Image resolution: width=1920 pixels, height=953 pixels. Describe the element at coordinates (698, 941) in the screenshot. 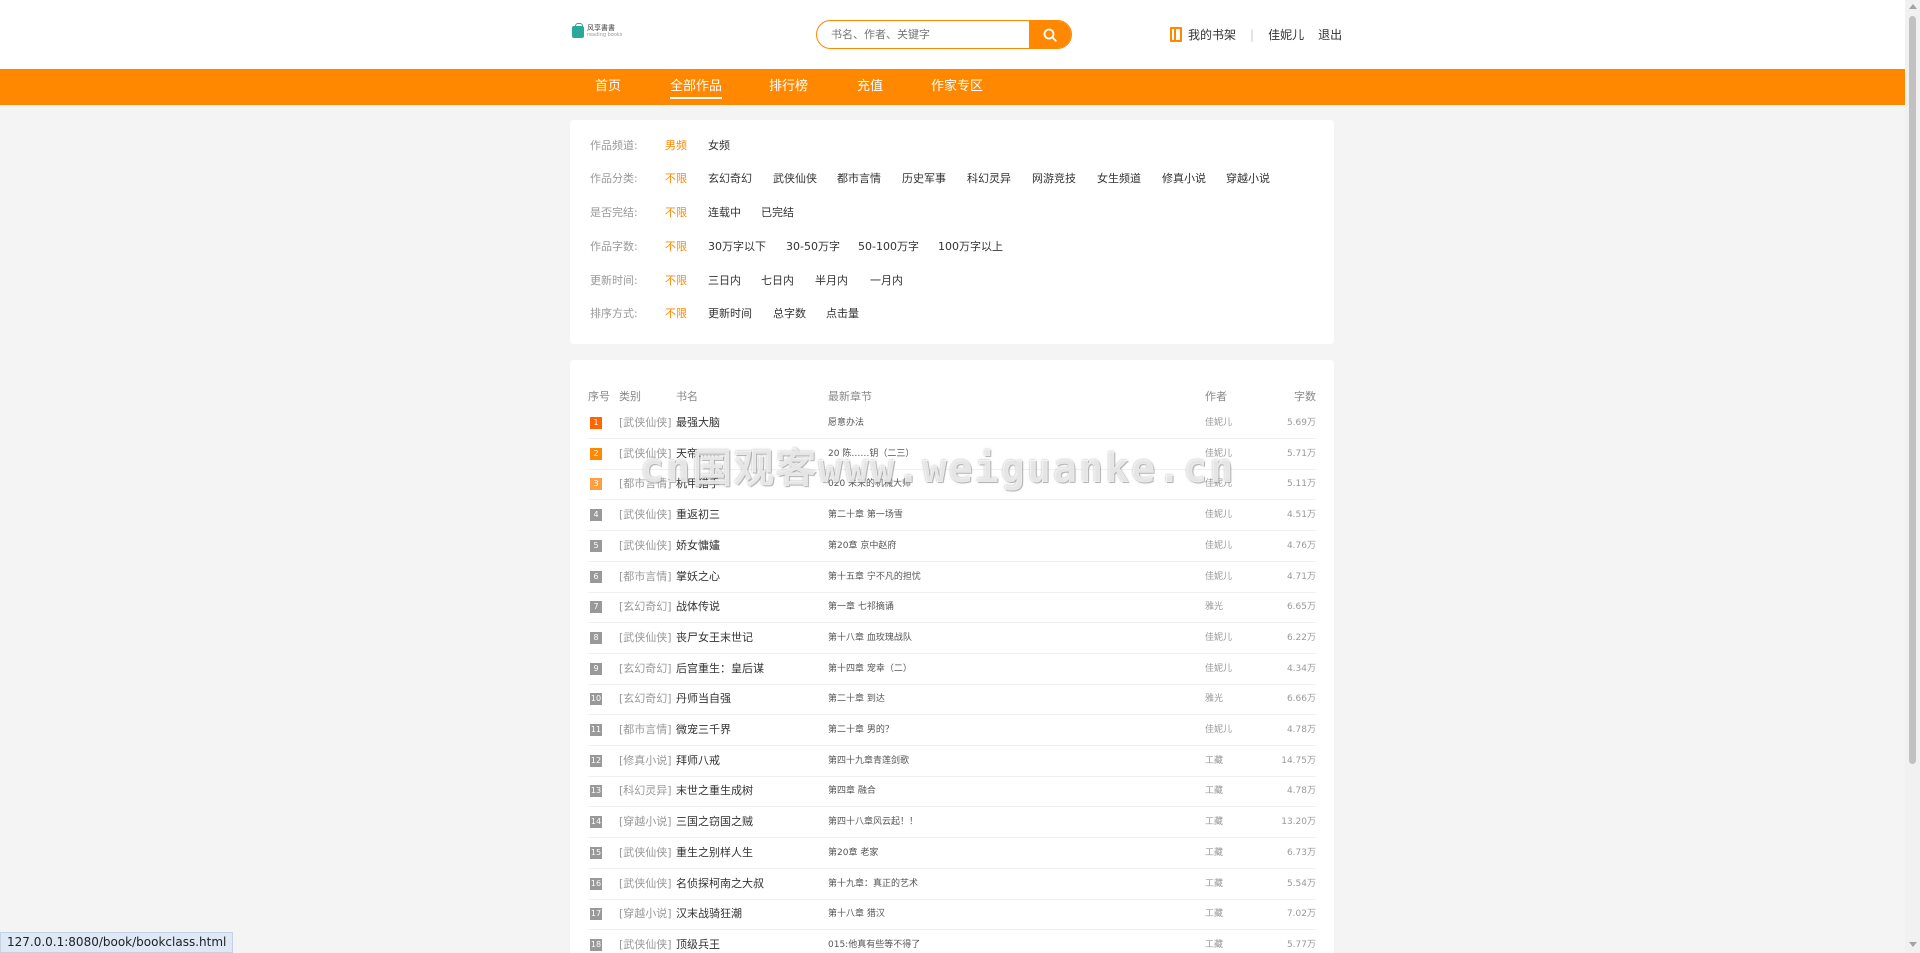

I see `book-title: 顶级兵王` at that location.